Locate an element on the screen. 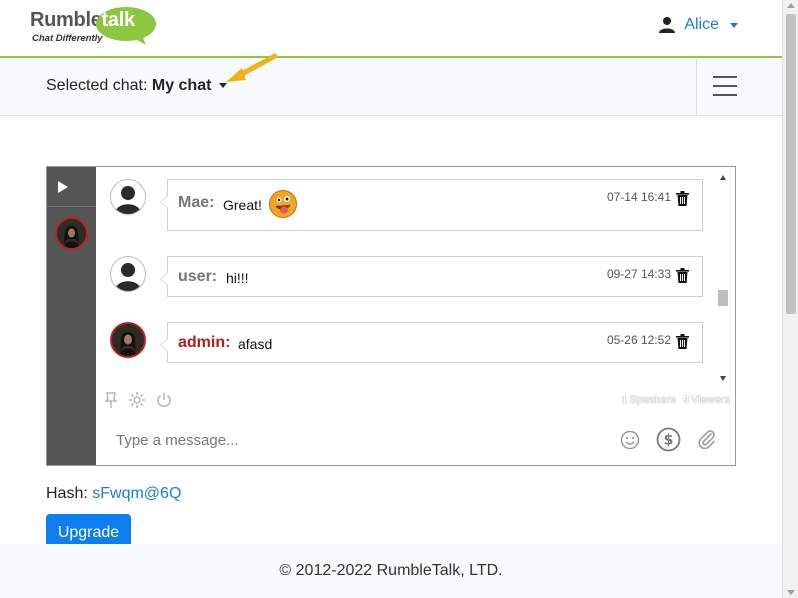  user-icon is located at coordinates (667, 25).